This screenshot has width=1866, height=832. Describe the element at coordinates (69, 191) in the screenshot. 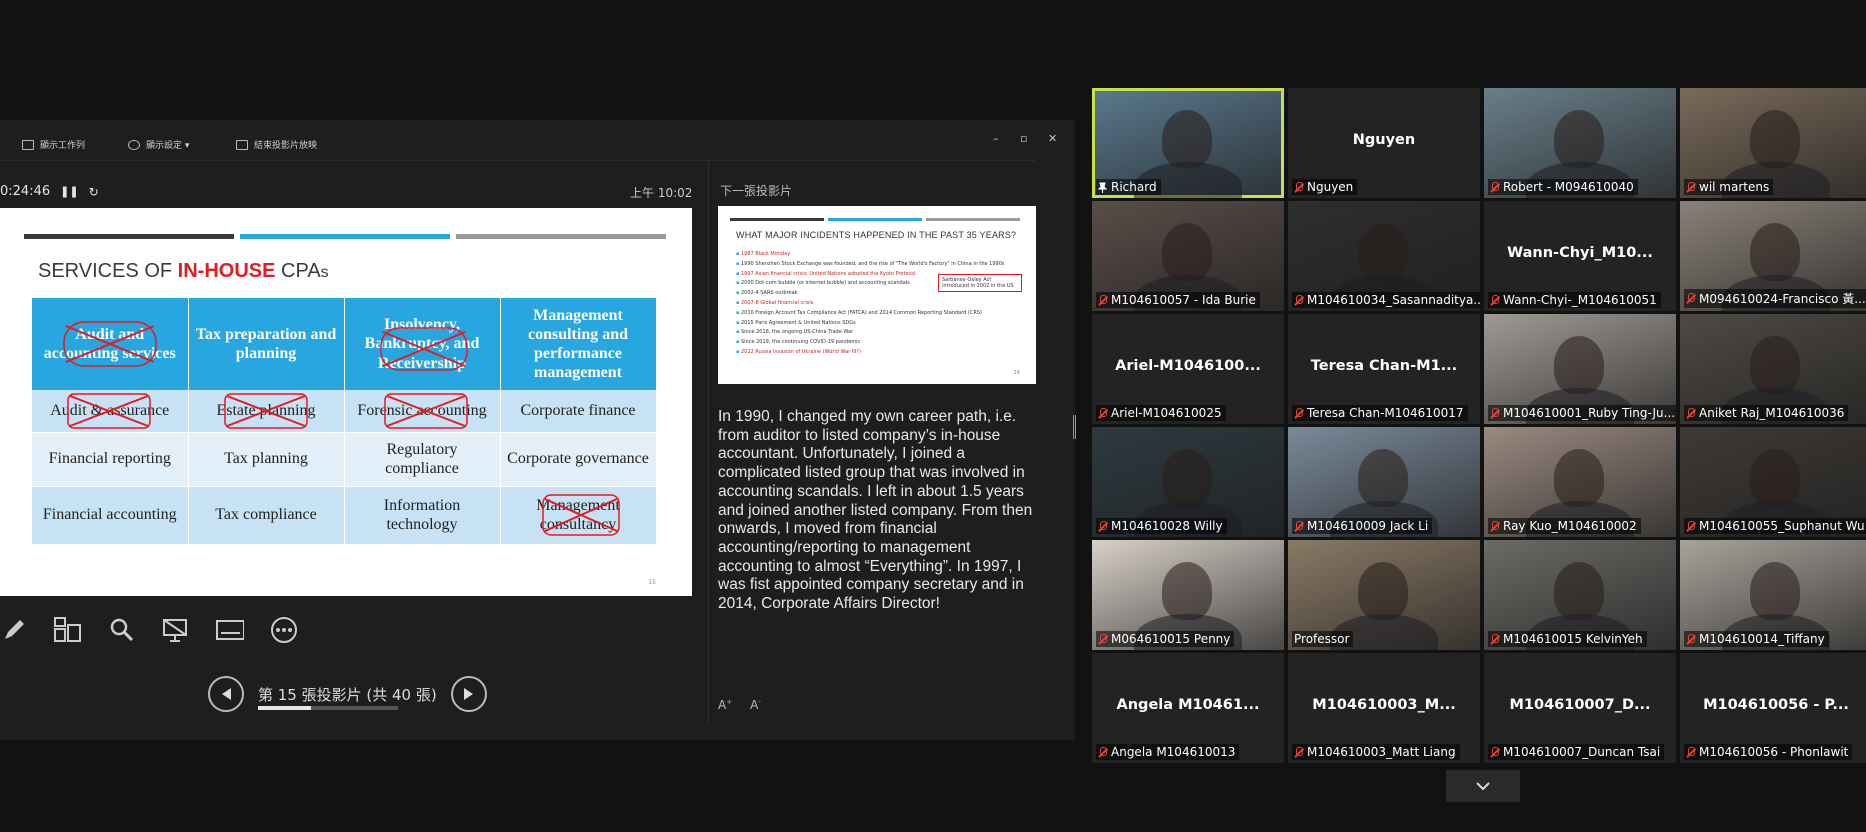

I see `pause-icon: ❚❚` at that location.